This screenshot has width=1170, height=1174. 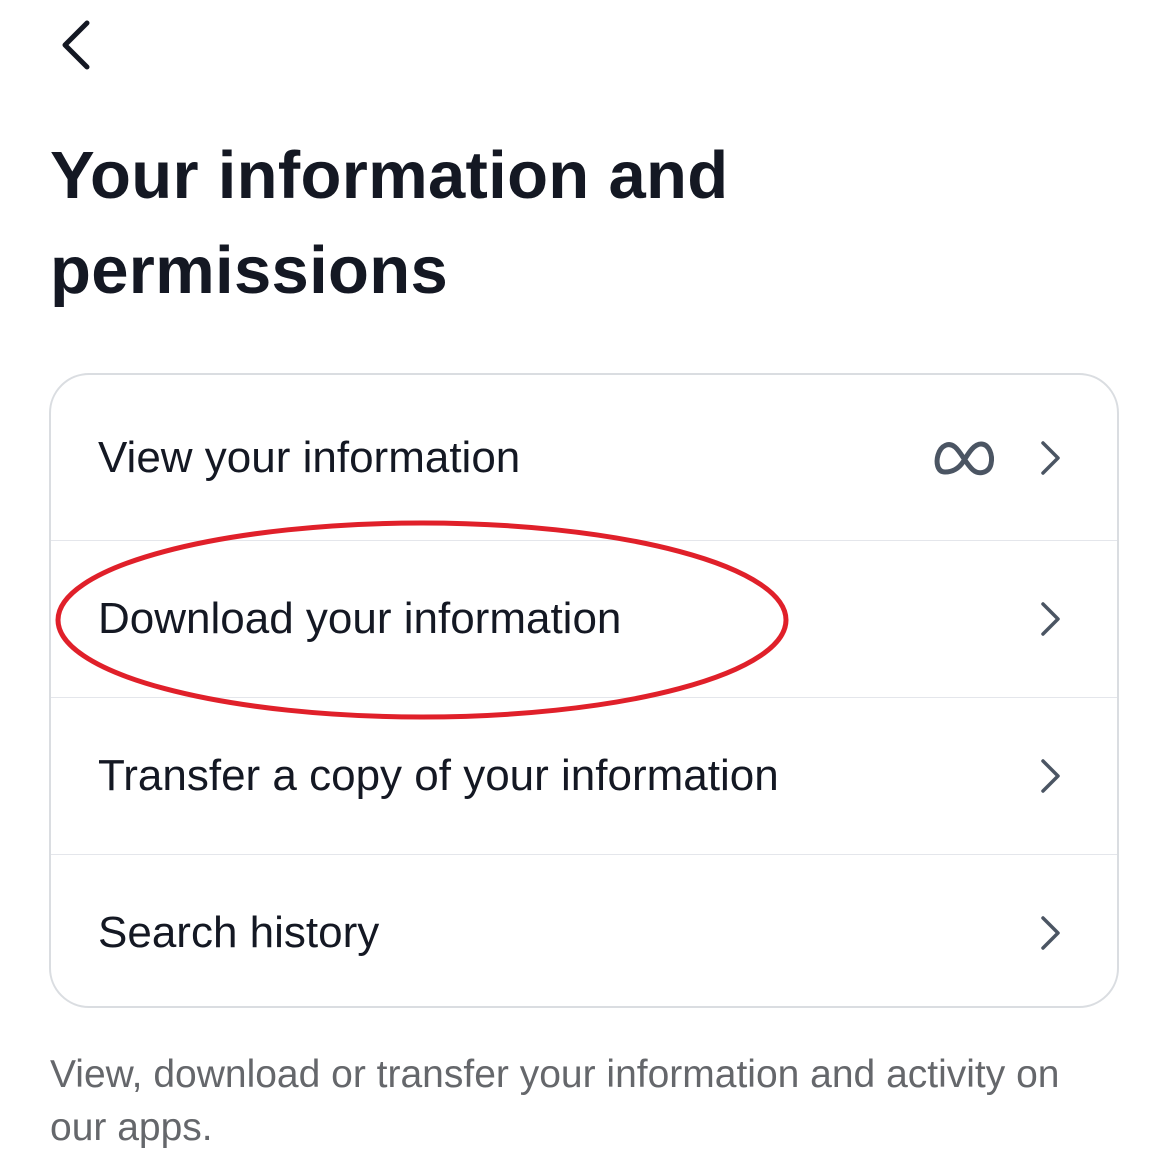 I want to click on chevron-left-icon, so click(x=76, y=45).